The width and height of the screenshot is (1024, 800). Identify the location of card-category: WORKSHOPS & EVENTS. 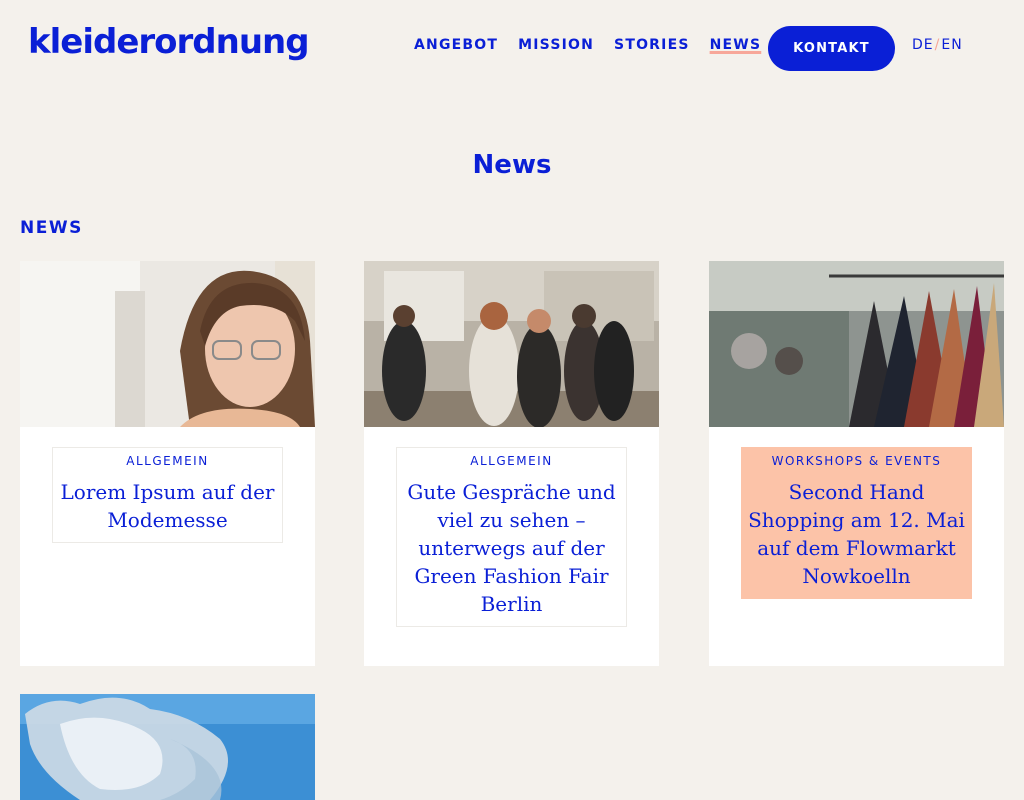
(856, 461).